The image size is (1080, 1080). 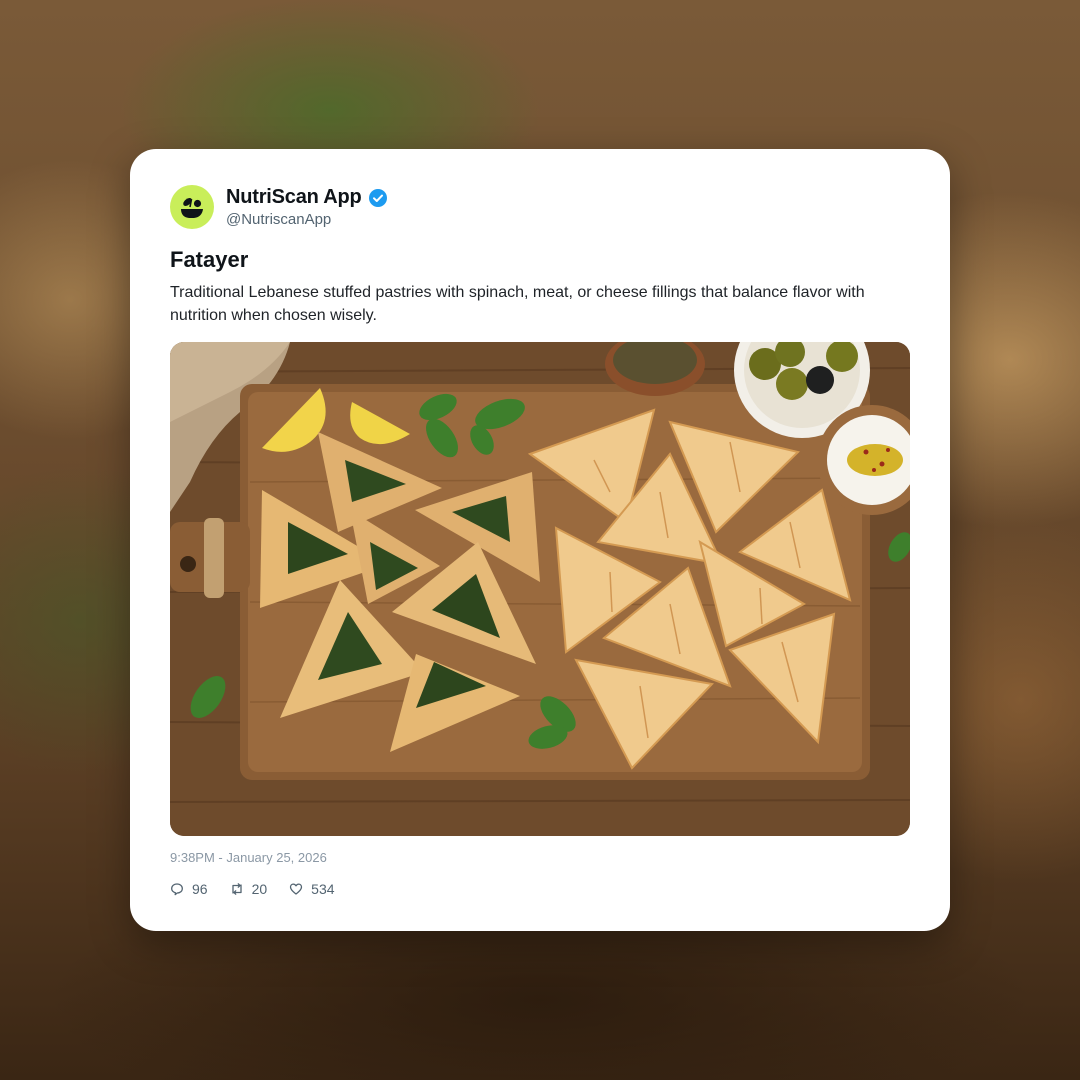 I want to click on engagement-bar: 96 20 534, so click(x=263, y=889).